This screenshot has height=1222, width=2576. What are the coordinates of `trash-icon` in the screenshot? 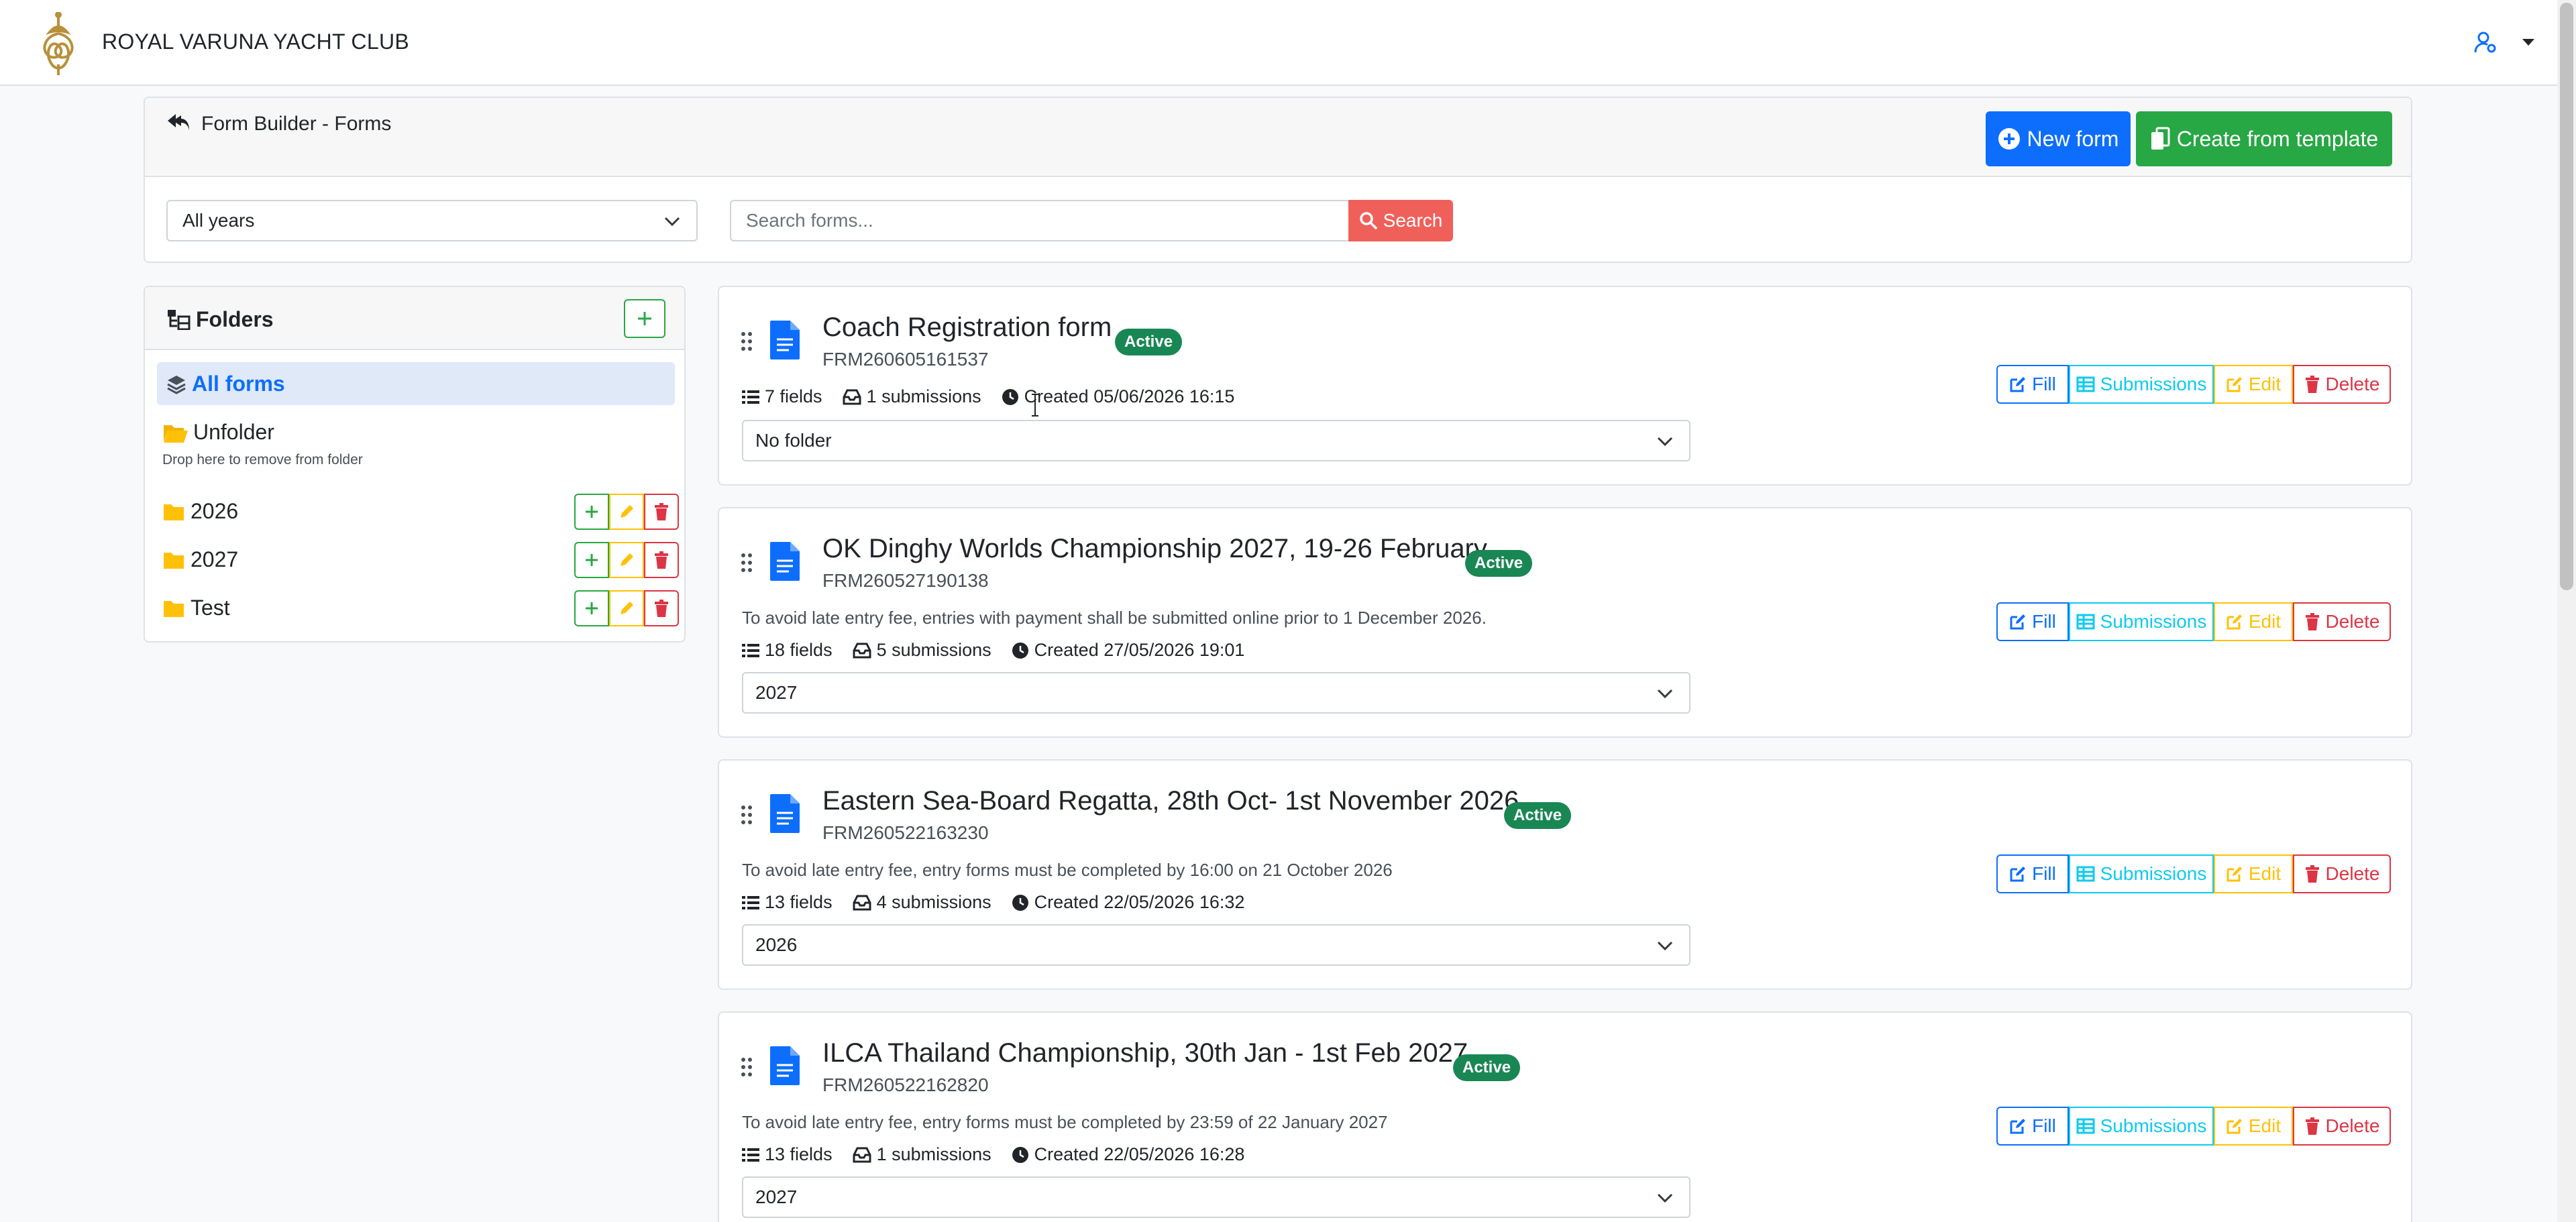 It's located at (661, 511).